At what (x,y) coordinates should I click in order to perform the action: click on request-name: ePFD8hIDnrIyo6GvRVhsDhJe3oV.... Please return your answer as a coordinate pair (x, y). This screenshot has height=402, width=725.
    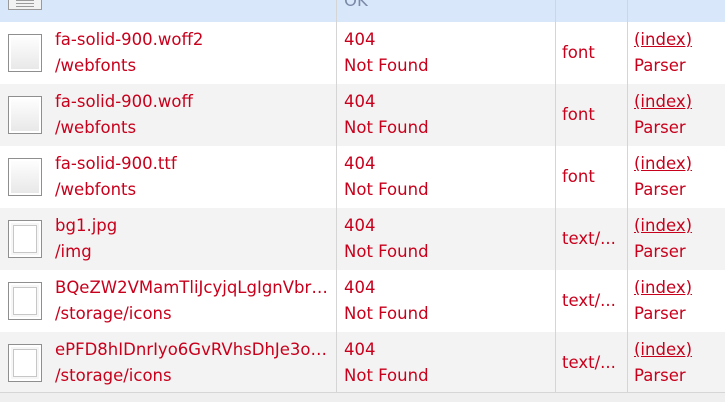
    Looking at the image, I should click on (194, 350).